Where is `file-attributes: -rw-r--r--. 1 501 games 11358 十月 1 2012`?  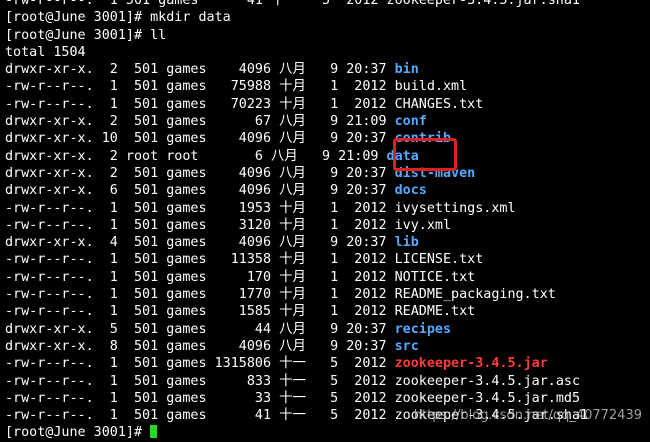
file-attributes: -rw-r--r--. 1 501 games 11358 十月 1 2012 is located at coordinates (200, 260).